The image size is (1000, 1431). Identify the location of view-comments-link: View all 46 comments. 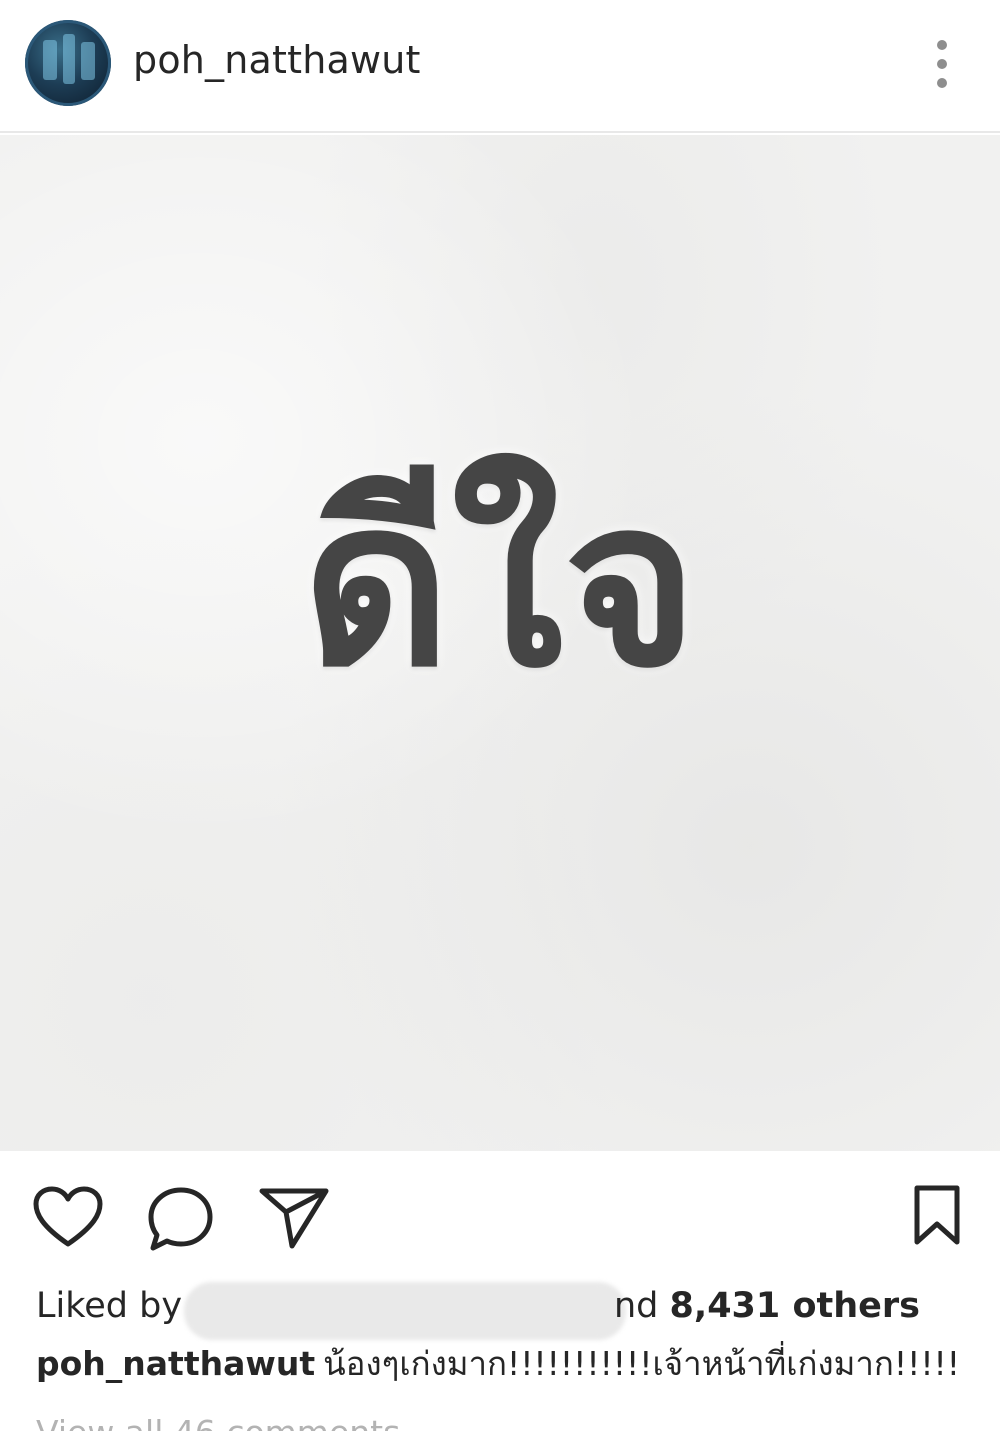
(286, 1420).